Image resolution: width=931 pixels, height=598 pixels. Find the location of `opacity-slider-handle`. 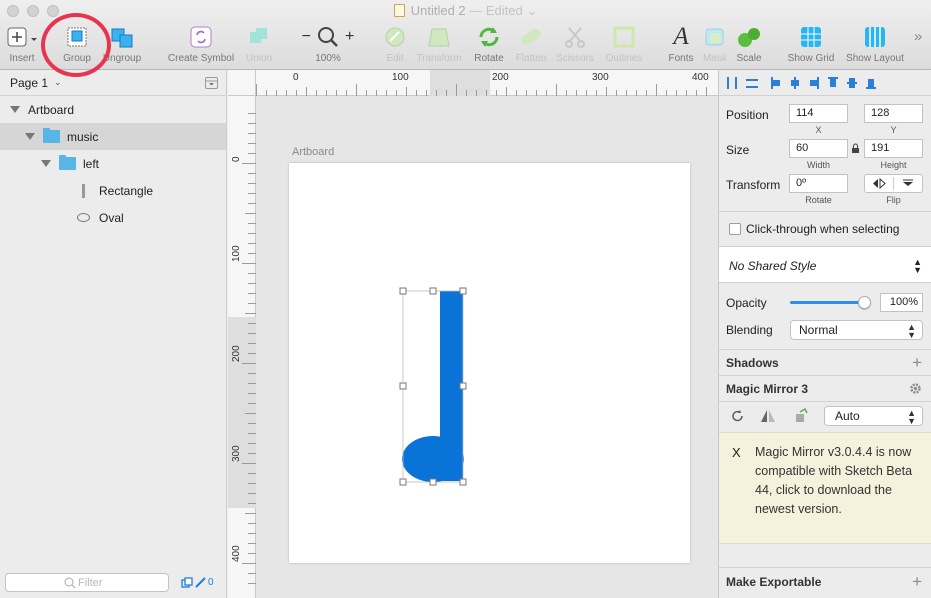

opacity-slider-handle is located at coordinates (864, 302).